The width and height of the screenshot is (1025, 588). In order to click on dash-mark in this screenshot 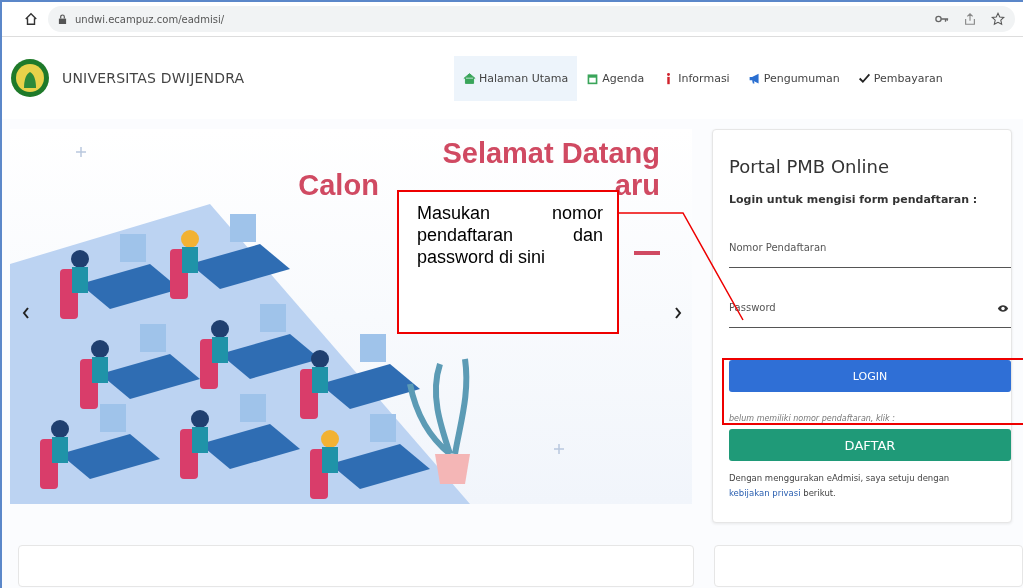, I will do `click(647, 253)`.